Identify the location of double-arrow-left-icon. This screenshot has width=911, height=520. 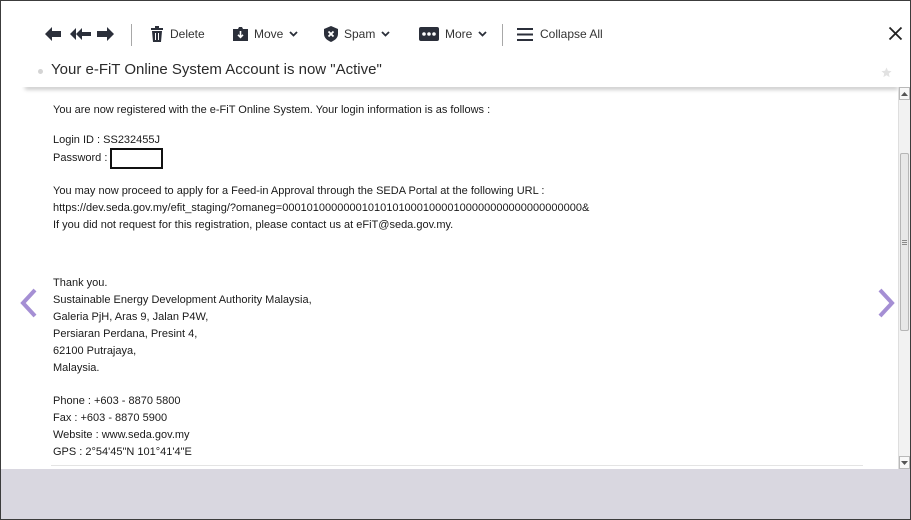
(80, 34).